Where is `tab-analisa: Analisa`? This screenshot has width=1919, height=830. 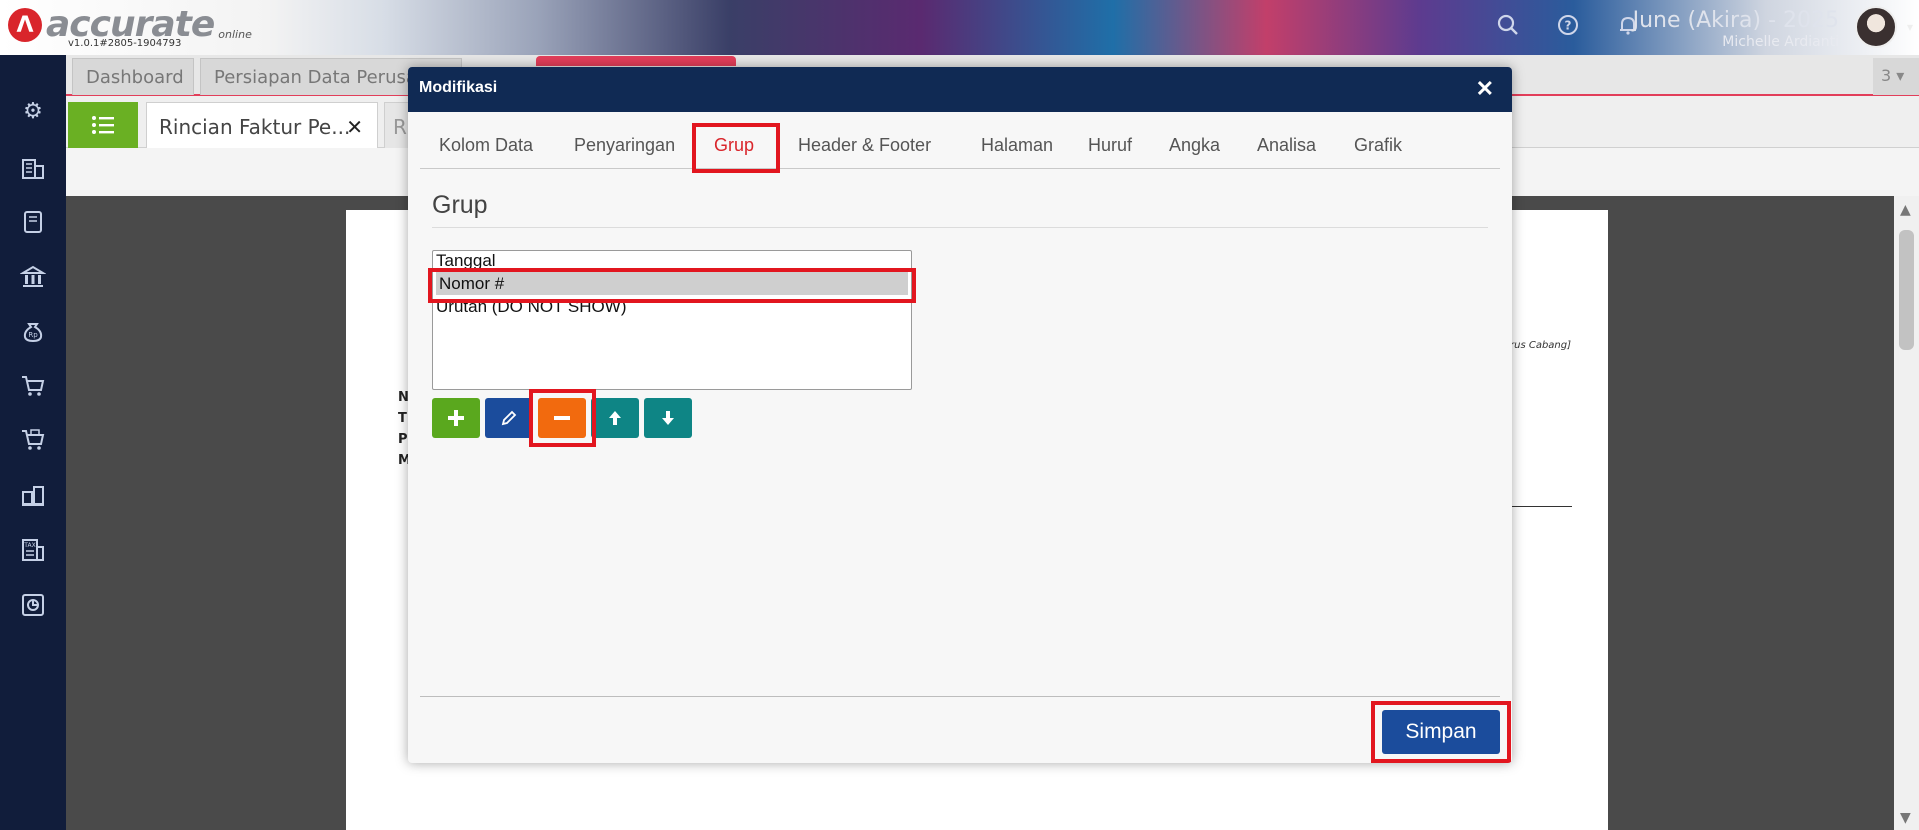
tab-analisa: Analisa is located at coordinates (1286, 145).